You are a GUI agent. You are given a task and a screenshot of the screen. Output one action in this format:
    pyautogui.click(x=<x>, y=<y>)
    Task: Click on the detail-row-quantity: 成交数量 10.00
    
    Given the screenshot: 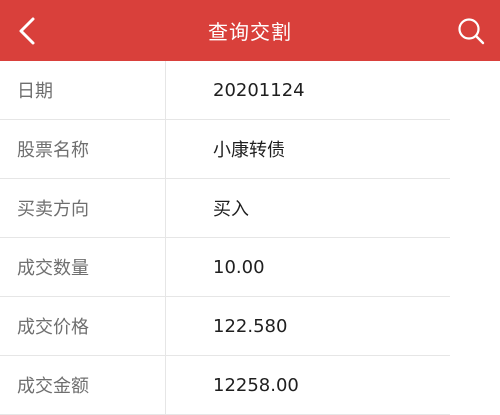 What is the action you would take?
    pyautogui.click(x=225, y=267)
    